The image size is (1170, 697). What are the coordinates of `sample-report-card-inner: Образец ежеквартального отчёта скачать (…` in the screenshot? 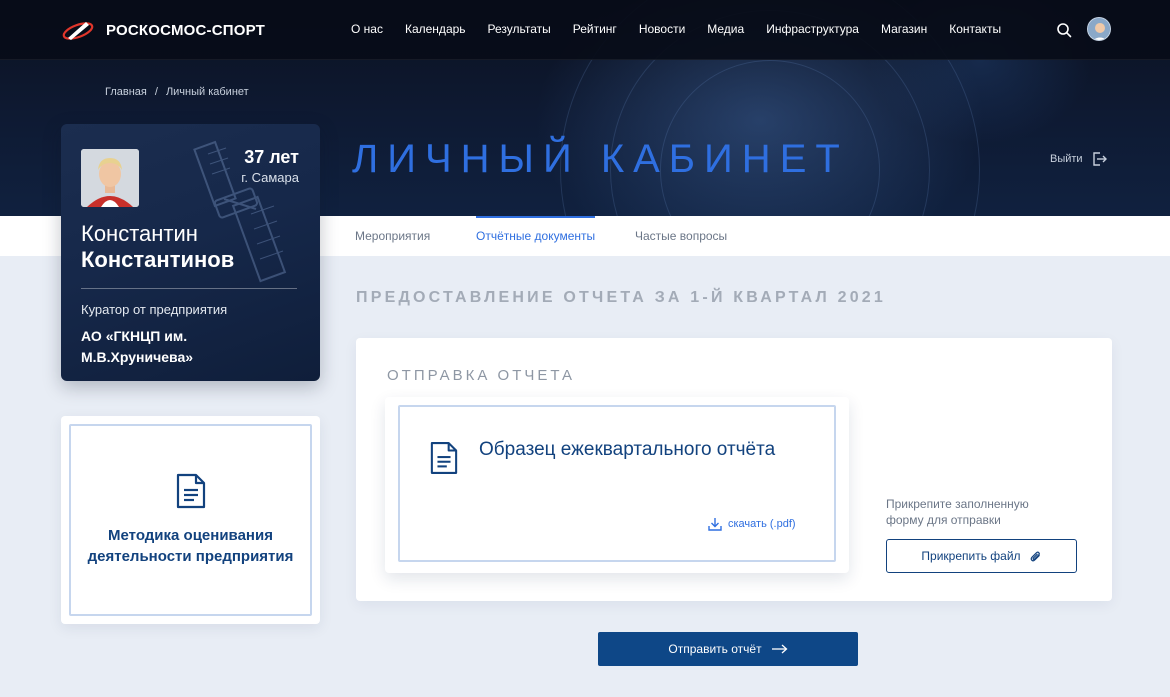 It's located at (617, 483).